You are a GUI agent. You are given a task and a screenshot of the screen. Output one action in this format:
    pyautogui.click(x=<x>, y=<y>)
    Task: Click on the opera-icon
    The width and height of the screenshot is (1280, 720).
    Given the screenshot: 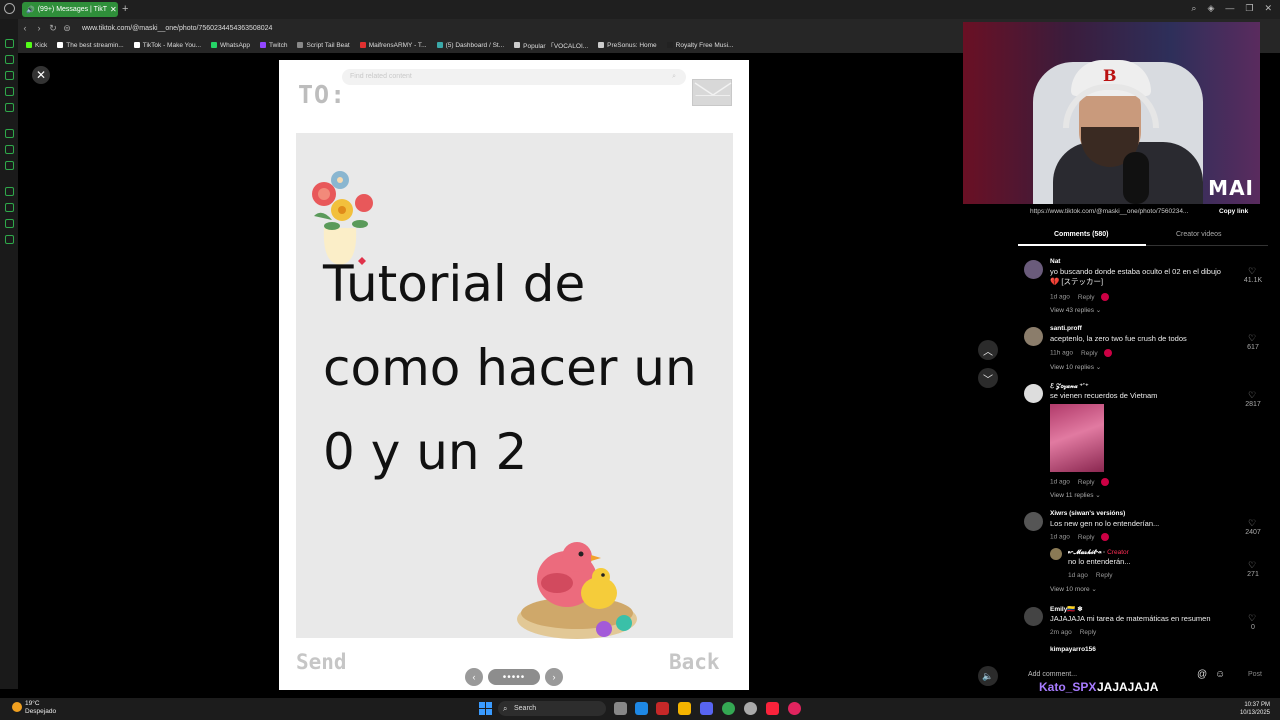 What is the action you would take?
    pyautogui.click(x=794, y=708)
    